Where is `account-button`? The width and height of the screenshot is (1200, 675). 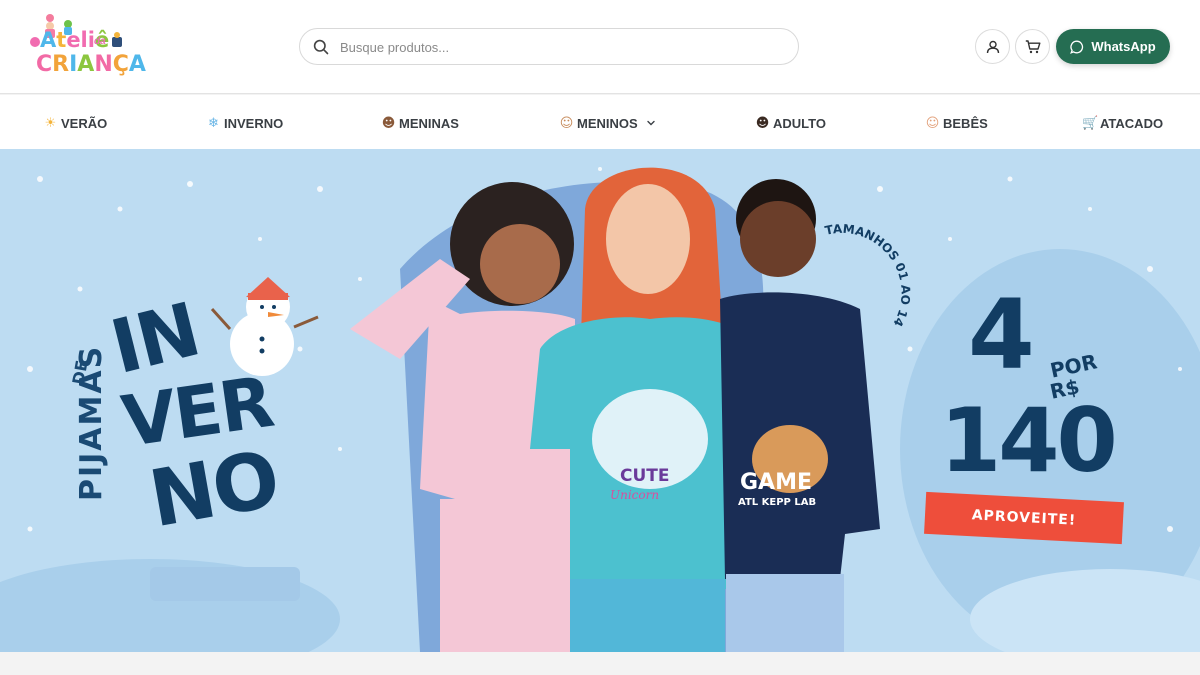 account-button is located at coordinates (992, 46).